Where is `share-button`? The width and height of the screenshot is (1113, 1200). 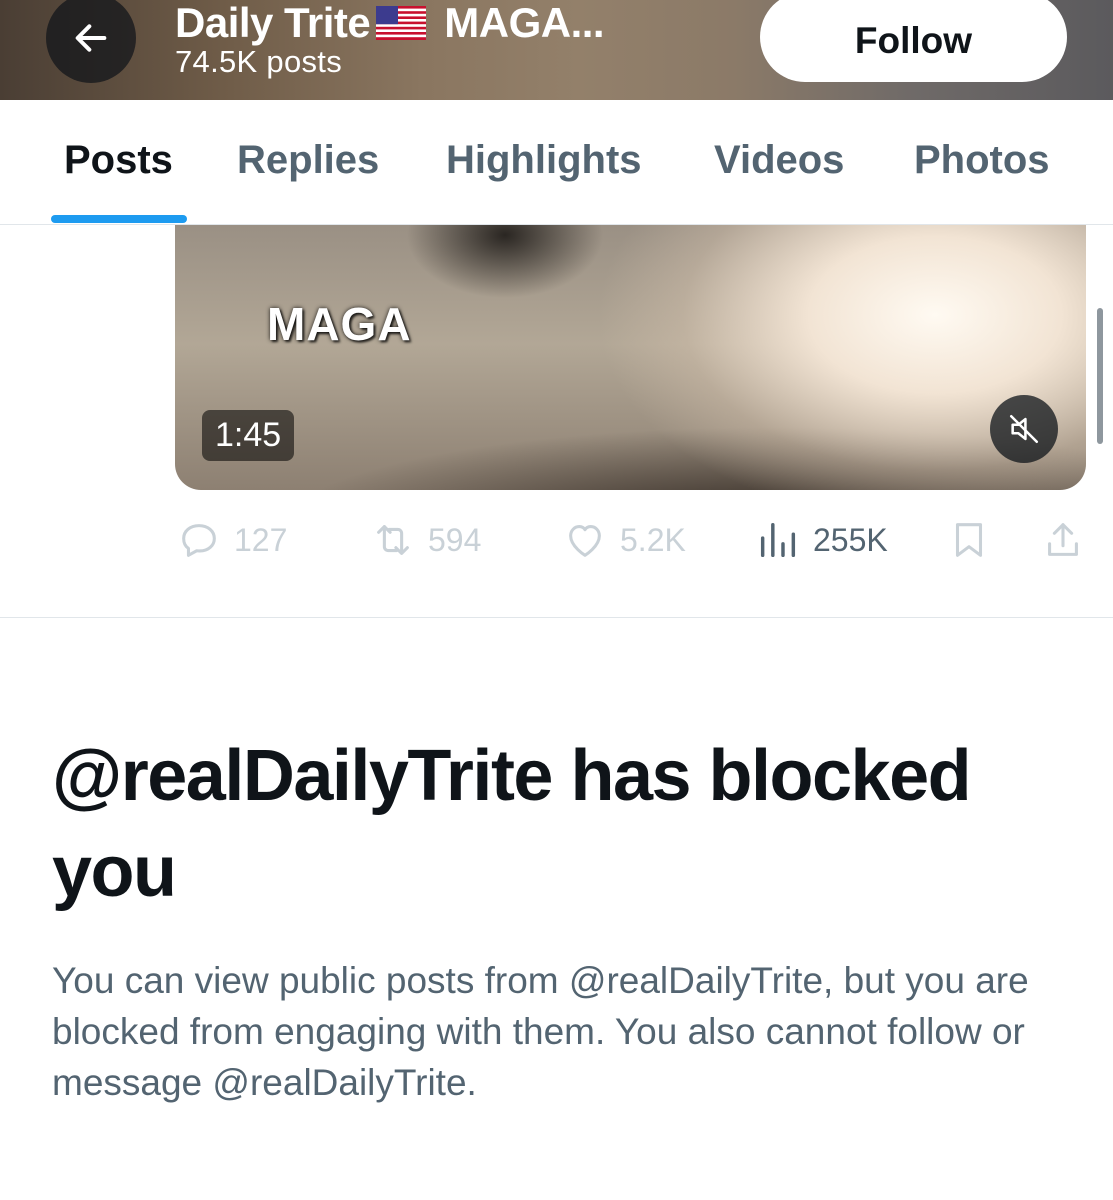 share-button is located at coordinates (1069, 540).